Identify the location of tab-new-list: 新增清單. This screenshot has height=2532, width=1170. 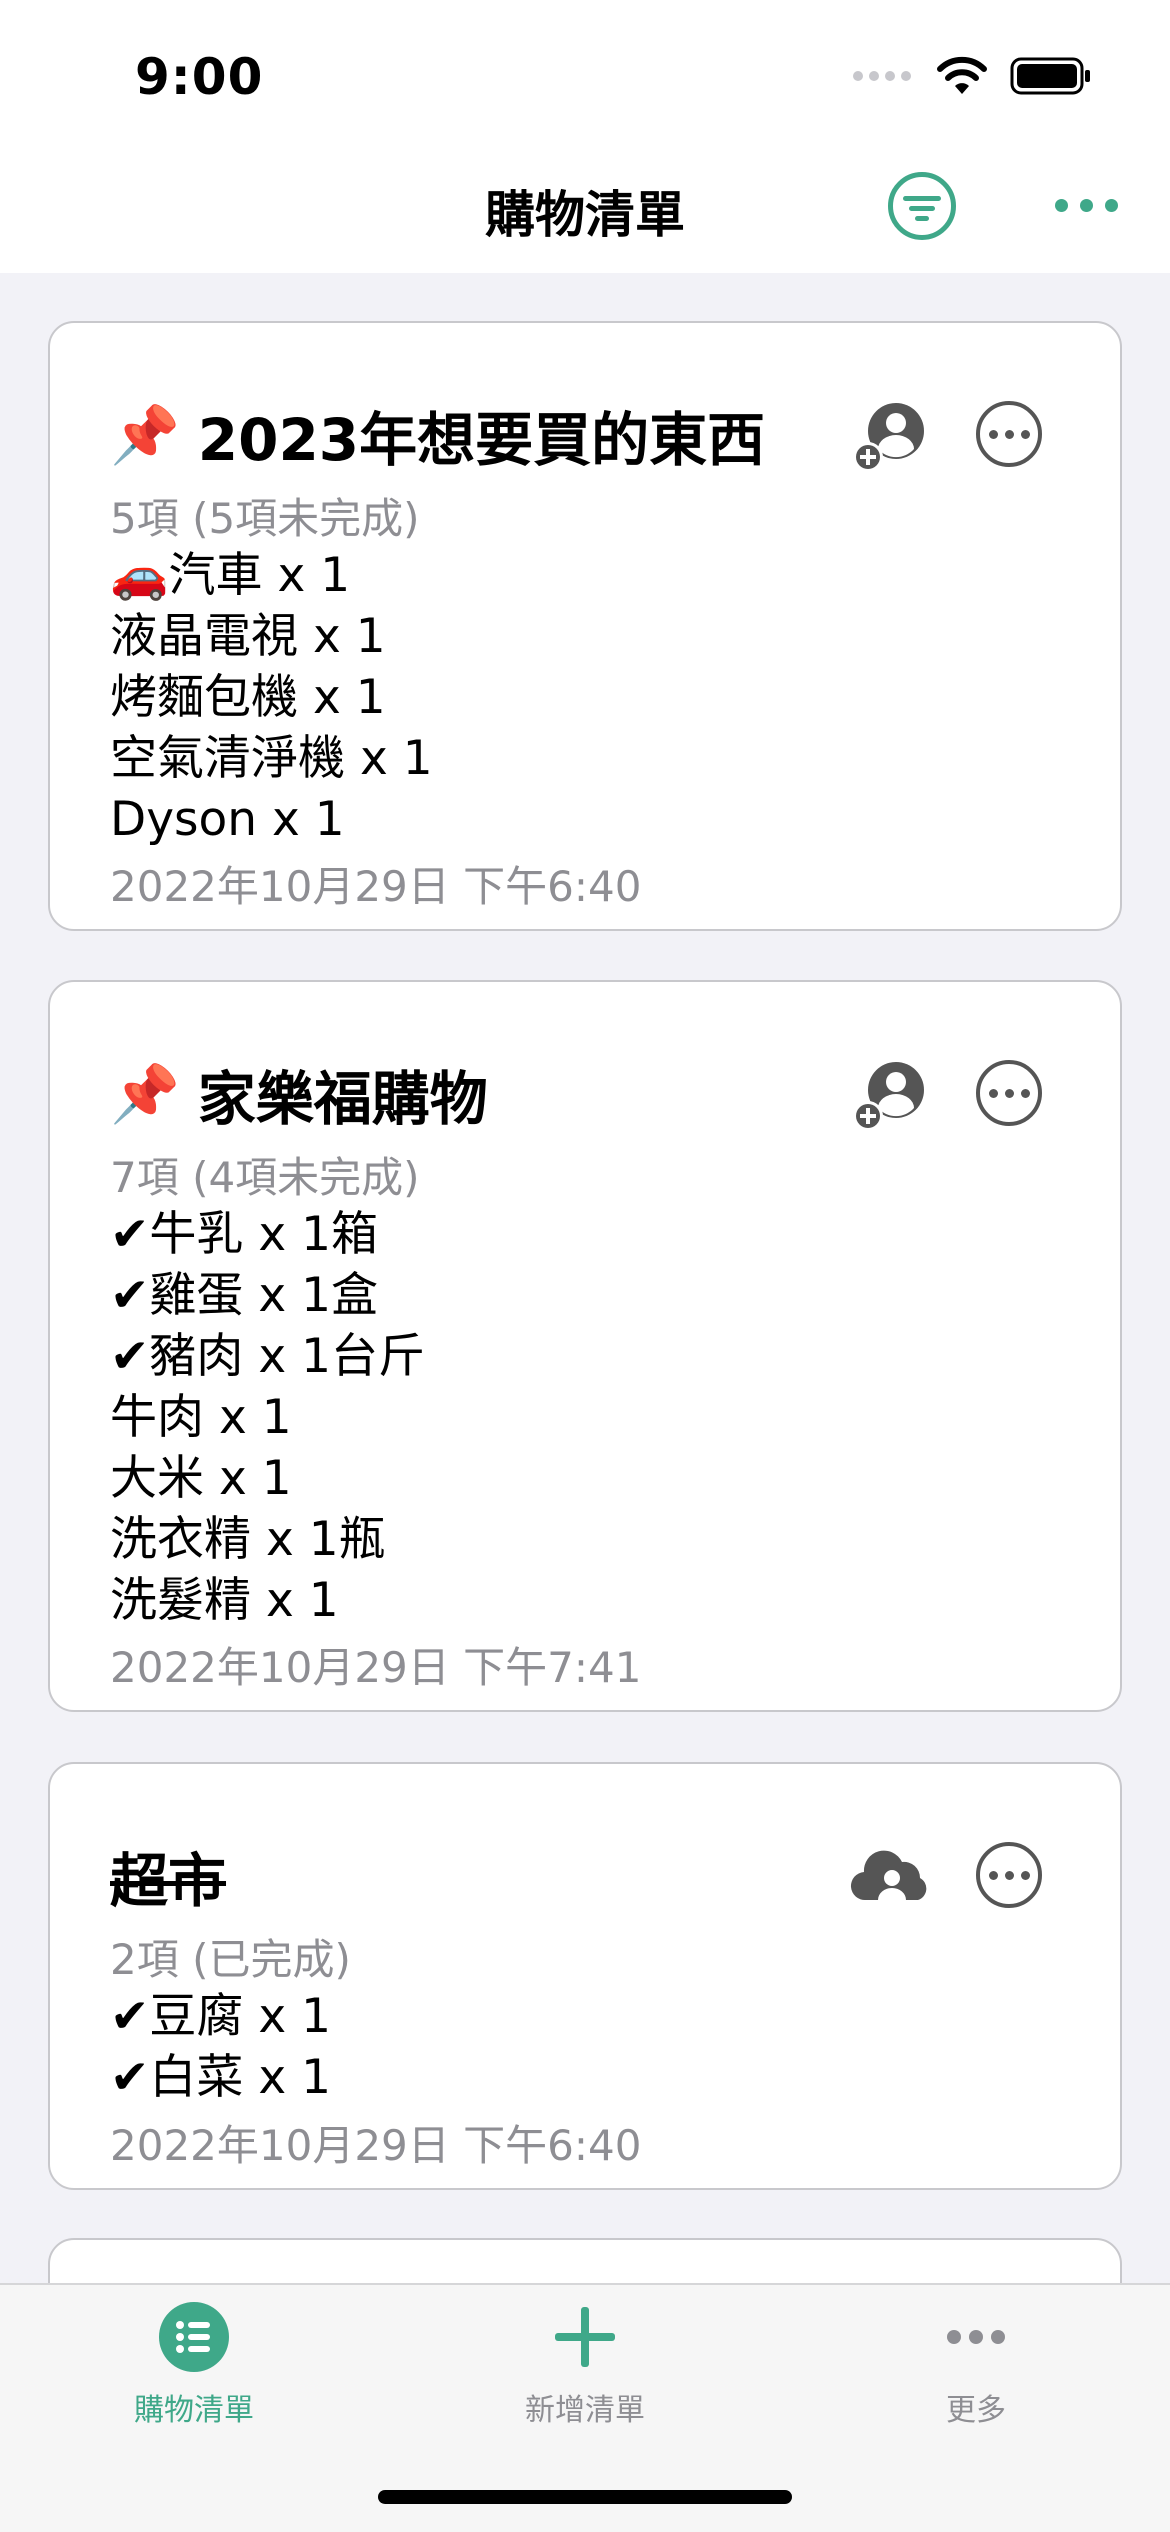
(585, 2365).